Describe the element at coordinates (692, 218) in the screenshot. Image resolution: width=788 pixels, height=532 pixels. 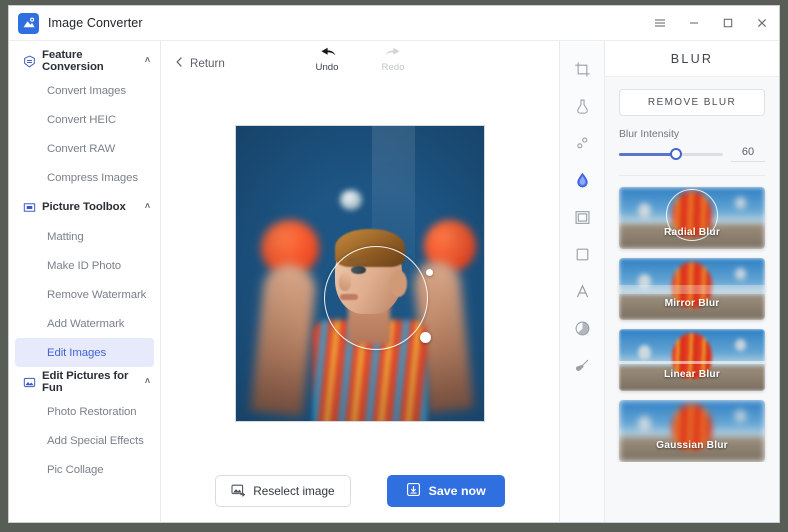
I see `blur-preset-radial: Radial Blur` at that location.